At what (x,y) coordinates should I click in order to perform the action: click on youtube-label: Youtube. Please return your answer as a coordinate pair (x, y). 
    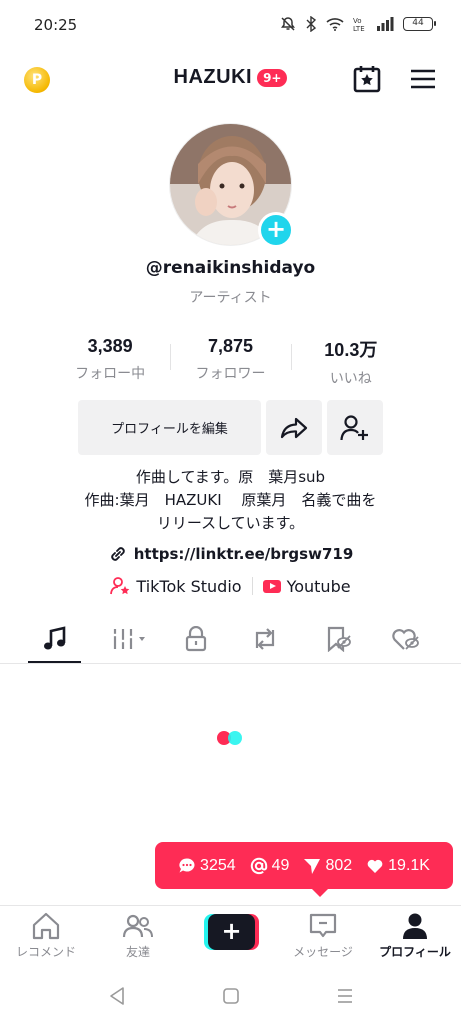
    Looking at the image, I should click on (318, 586).